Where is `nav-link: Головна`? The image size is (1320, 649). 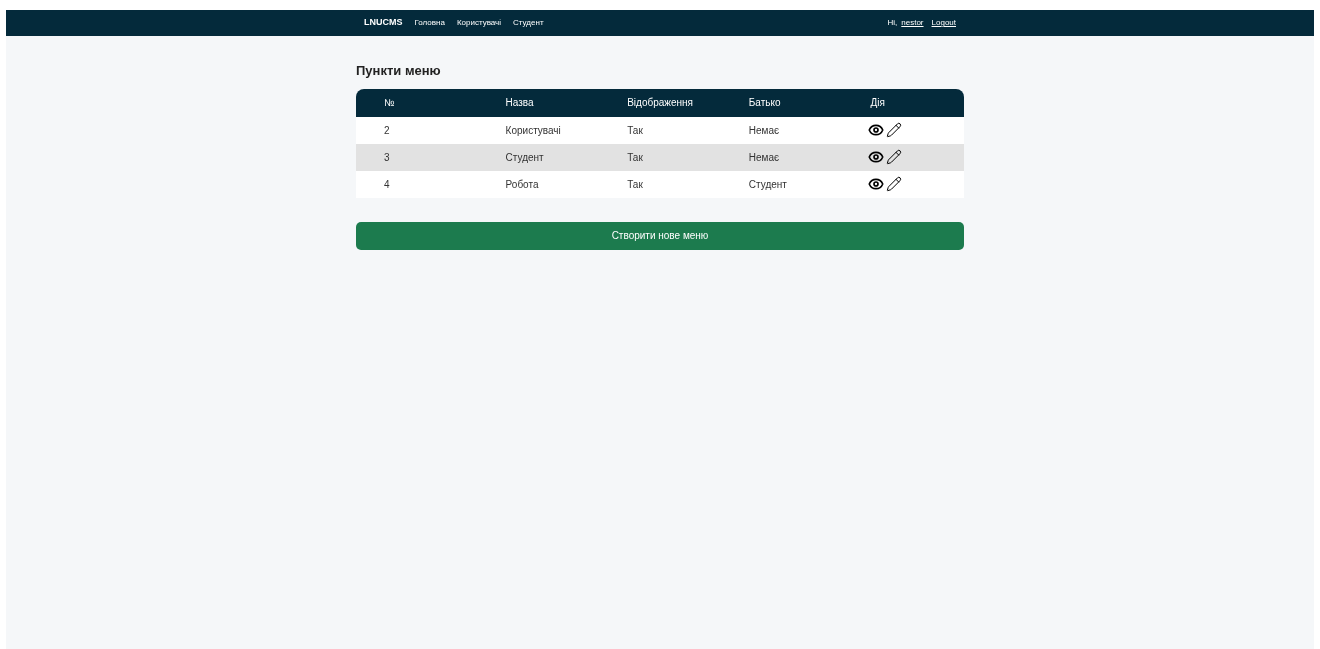 nav-link: Головна is located at coordinates (429, 23).